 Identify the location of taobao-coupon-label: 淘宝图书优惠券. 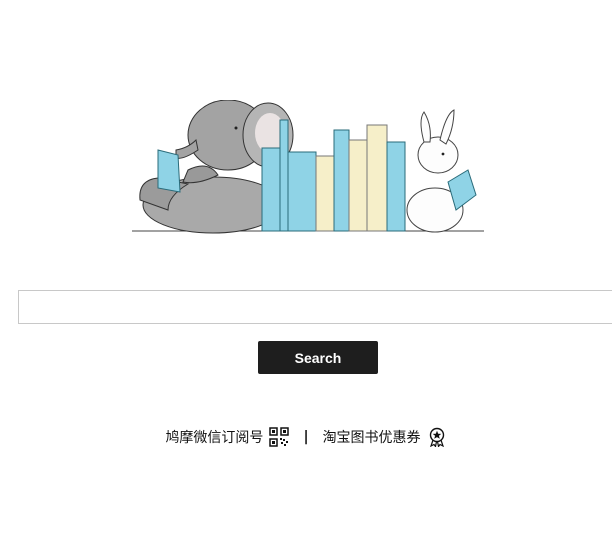
(371, 438).